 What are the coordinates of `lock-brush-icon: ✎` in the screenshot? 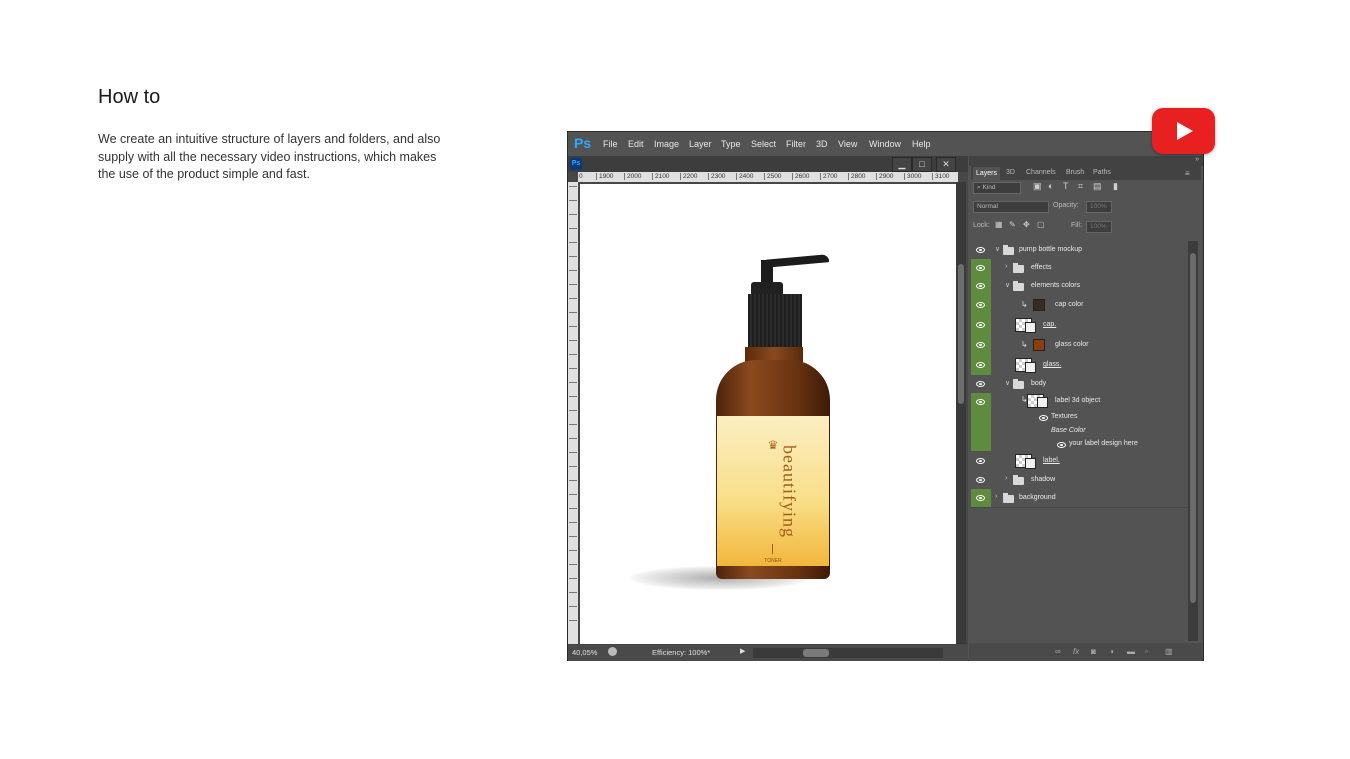 It's located at (1012, 224).